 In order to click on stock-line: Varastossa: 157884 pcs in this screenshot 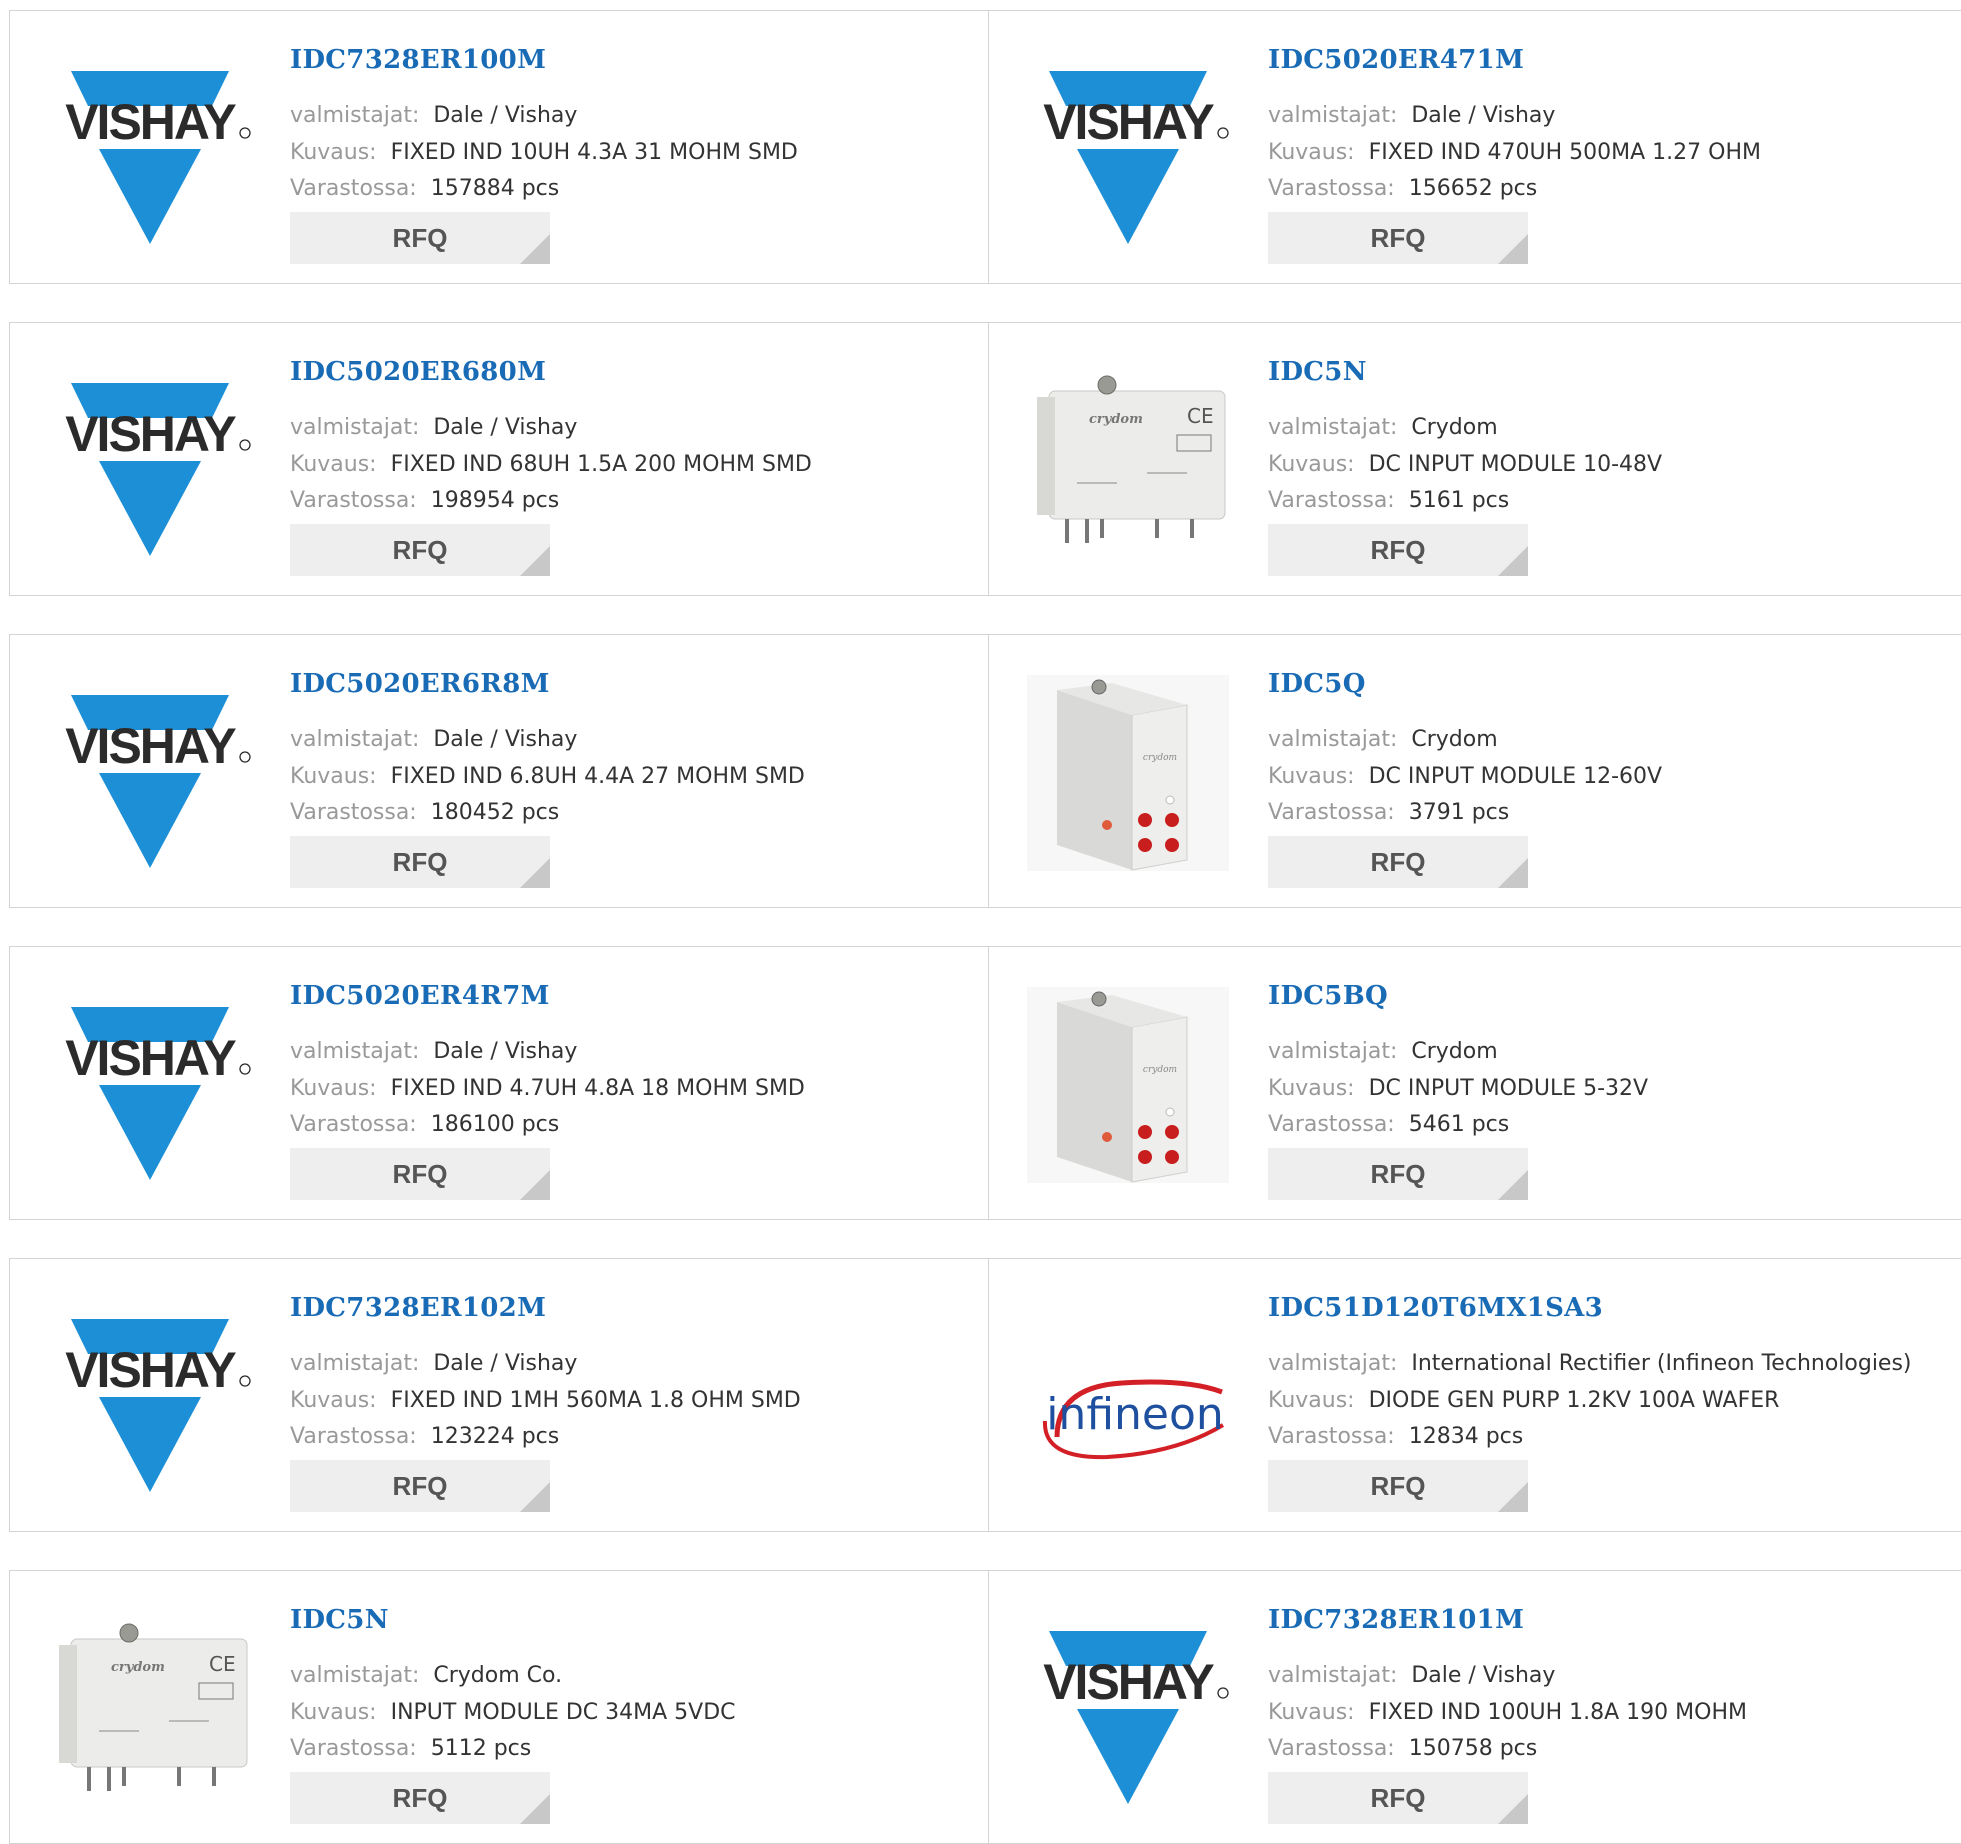, I will do `click(424, 188)`.